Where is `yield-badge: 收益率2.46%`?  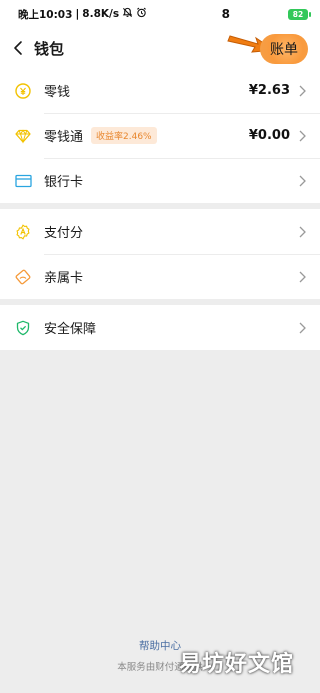
yield-badge: 收益率2.46% is located at coordinates (124, 135).